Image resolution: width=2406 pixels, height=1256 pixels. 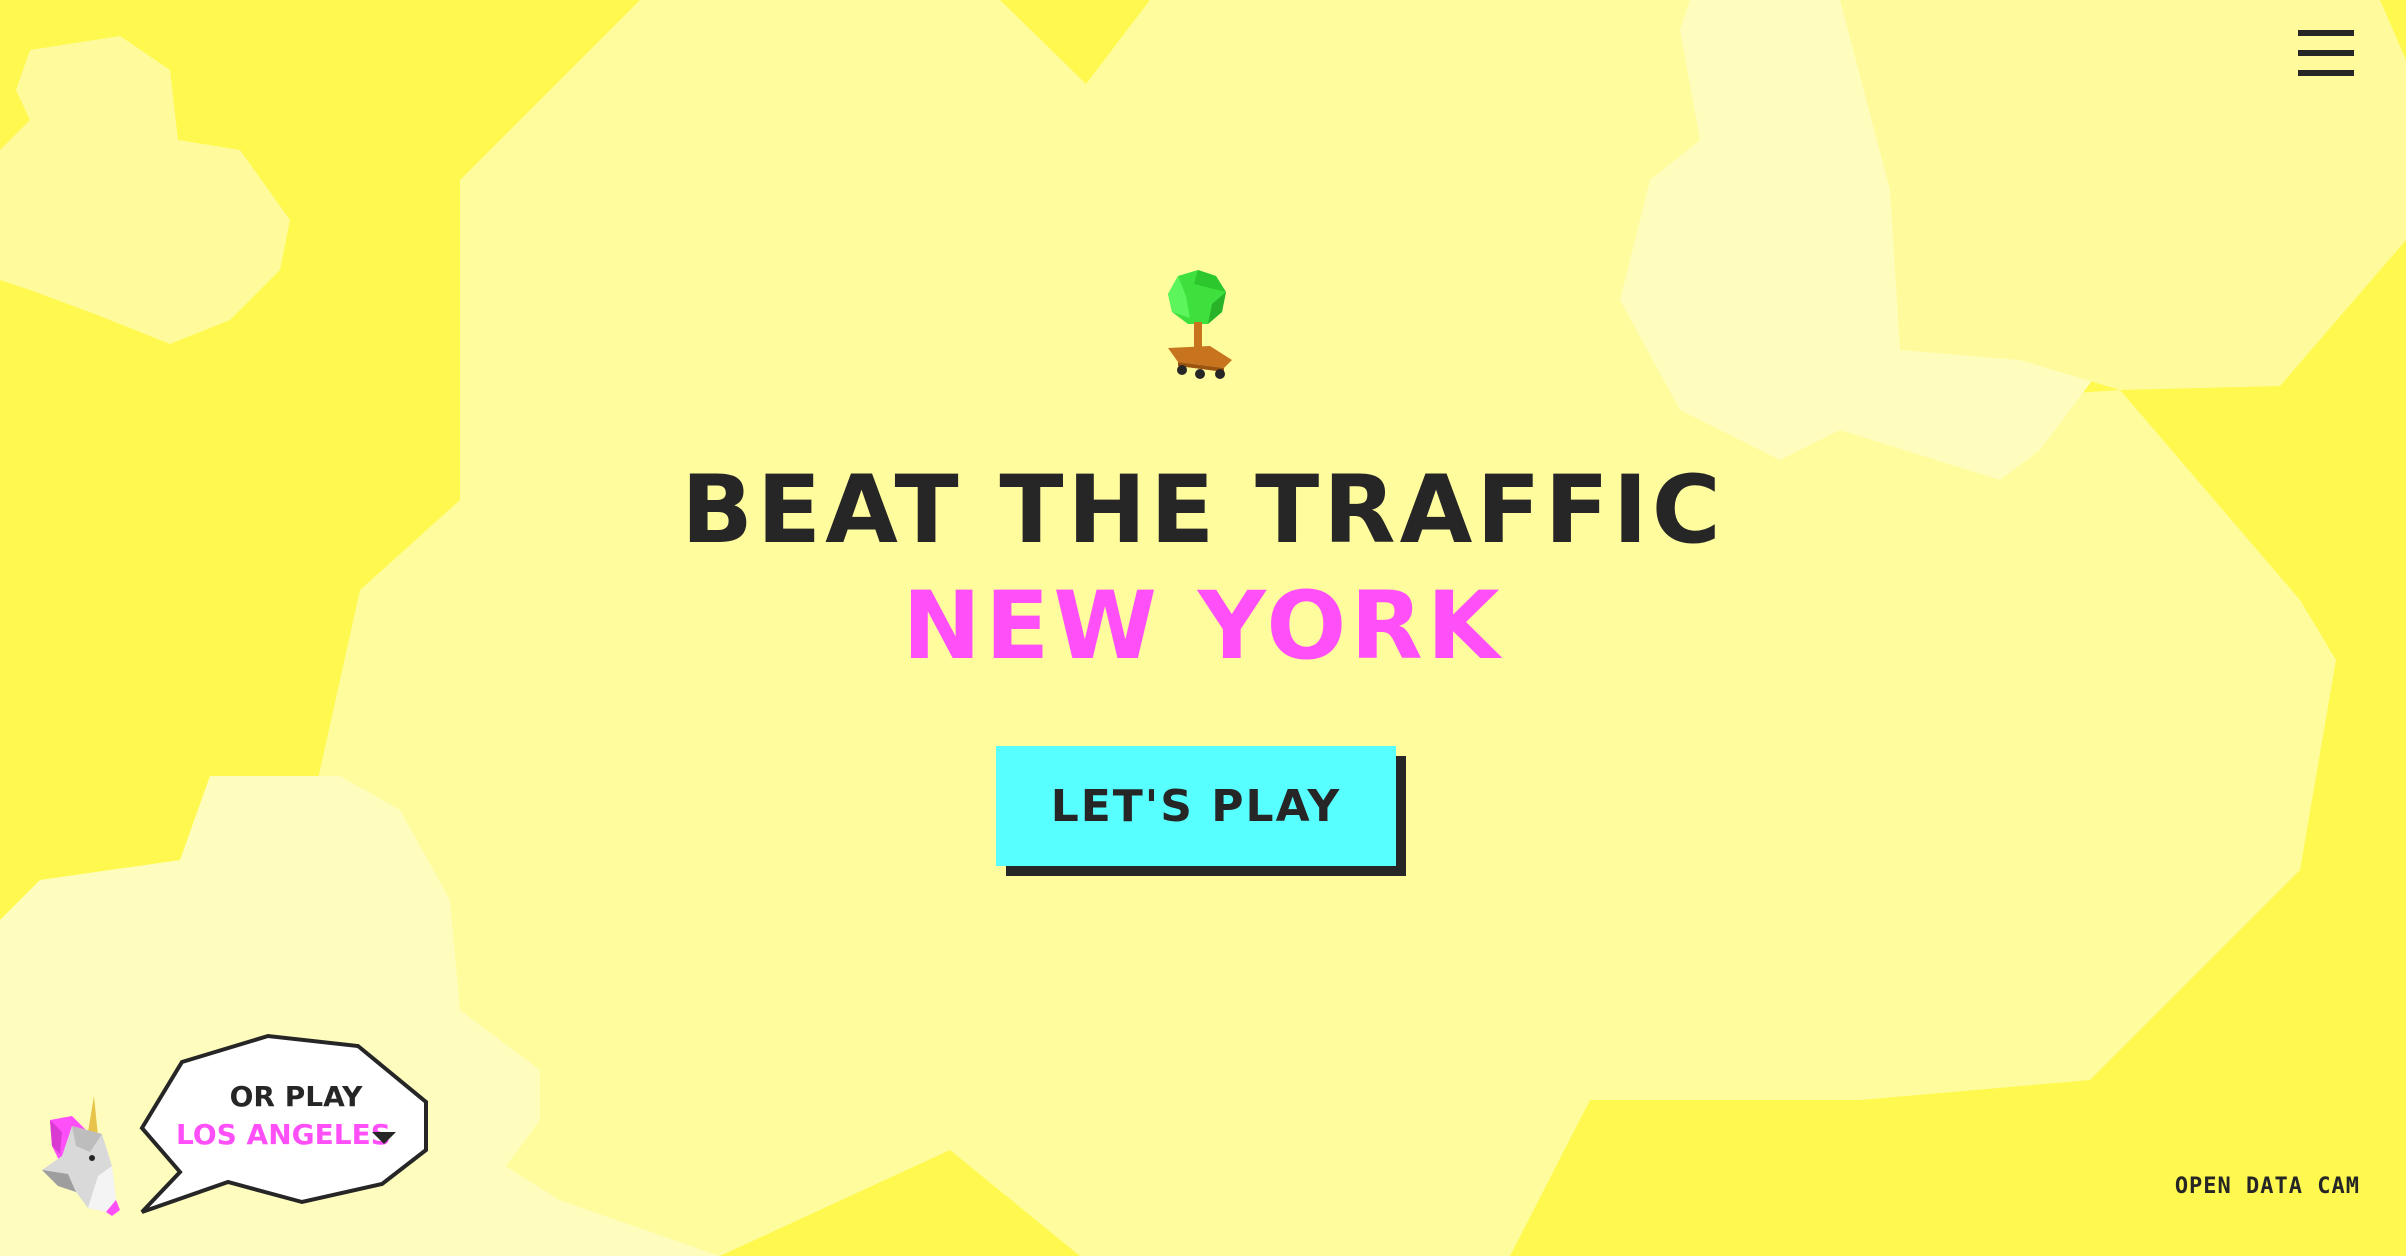 I want to click on city-select-dropdown: LOS ANGELES, so click(x=296, y=1138).